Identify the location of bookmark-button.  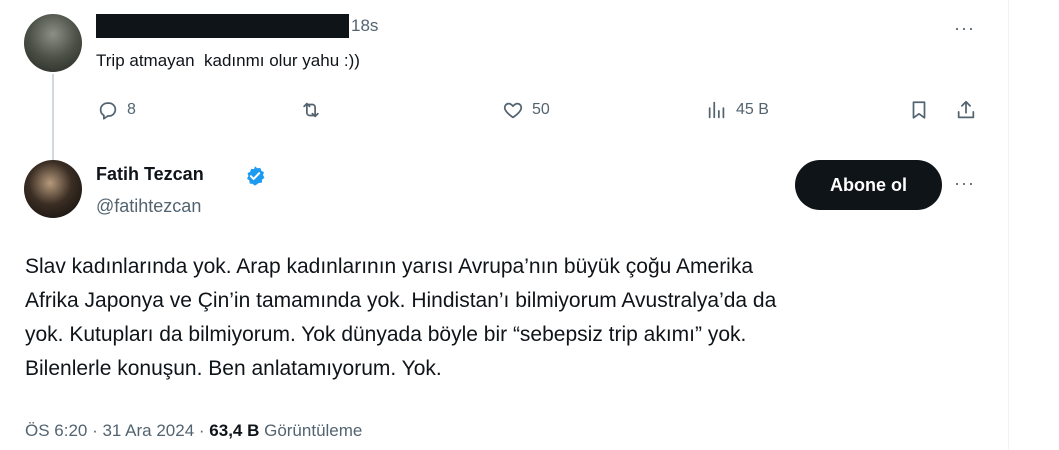
(919, 110).